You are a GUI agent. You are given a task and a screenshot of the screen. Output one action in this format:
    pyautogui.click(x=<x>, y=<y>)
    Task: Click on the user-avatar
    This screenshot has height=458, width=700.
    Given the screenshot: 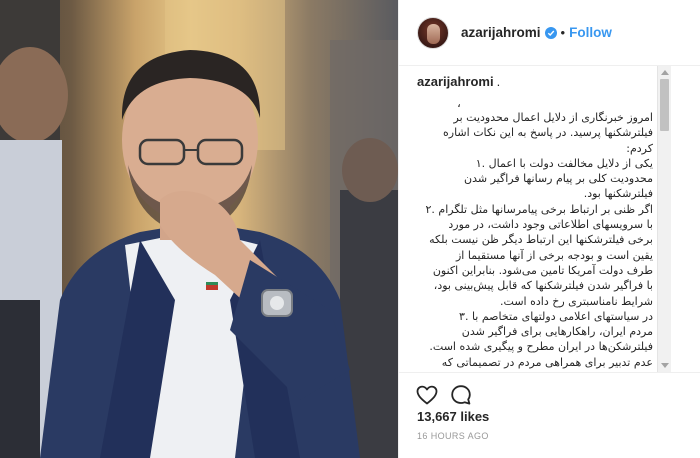 What is the action you would take?
    pyautogui.click(x=433, y=32)
    